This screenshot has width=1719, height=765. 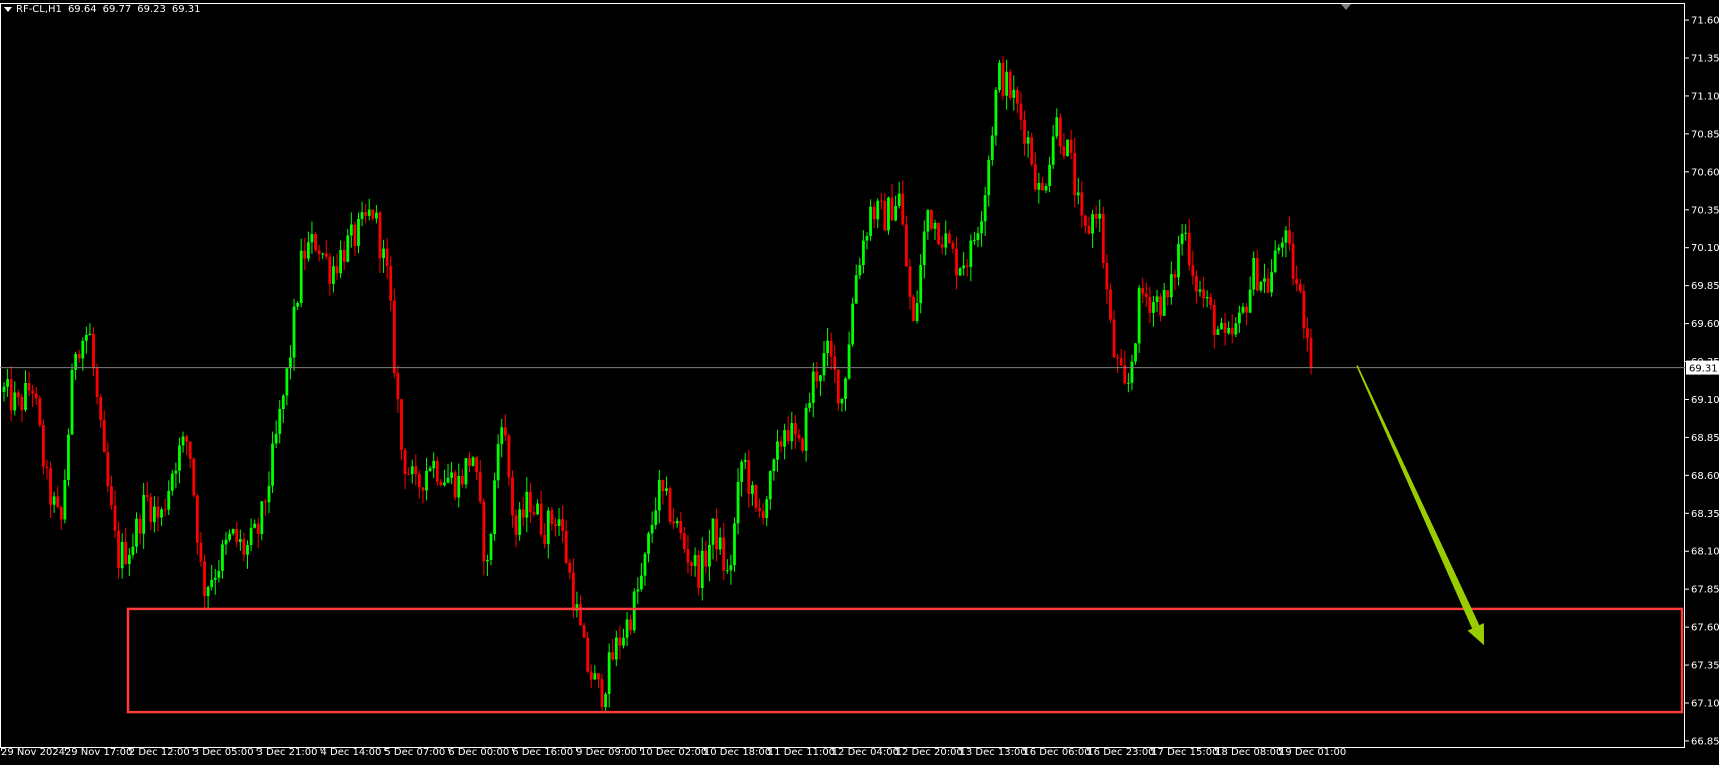 I want to click on y-tick-label: 69.85, so click(x=1705, y=286).